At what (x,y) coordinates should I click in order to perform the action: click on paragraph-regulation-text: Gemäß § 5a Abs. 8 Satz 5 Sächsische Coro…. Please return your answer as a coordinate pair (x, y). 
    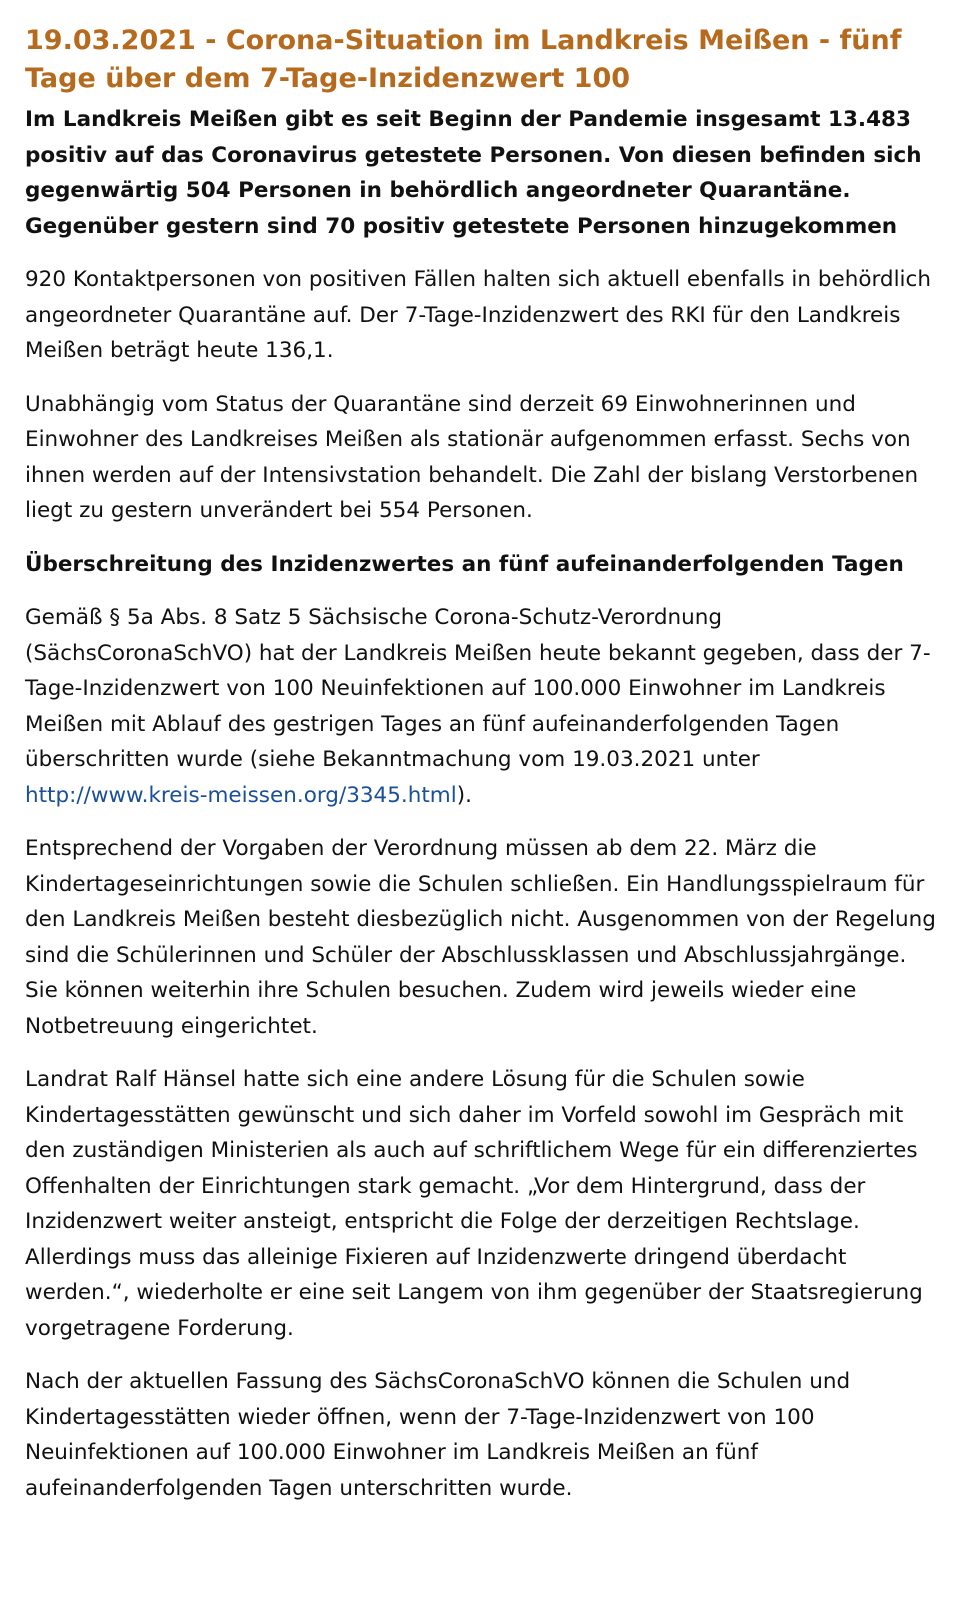
    Looking at the image, I should click on (478, 688).